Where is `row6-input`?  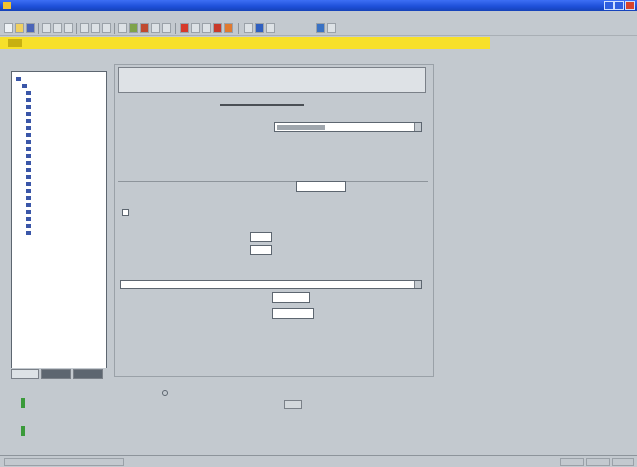 row6-input is located at coordinates (293, 313).